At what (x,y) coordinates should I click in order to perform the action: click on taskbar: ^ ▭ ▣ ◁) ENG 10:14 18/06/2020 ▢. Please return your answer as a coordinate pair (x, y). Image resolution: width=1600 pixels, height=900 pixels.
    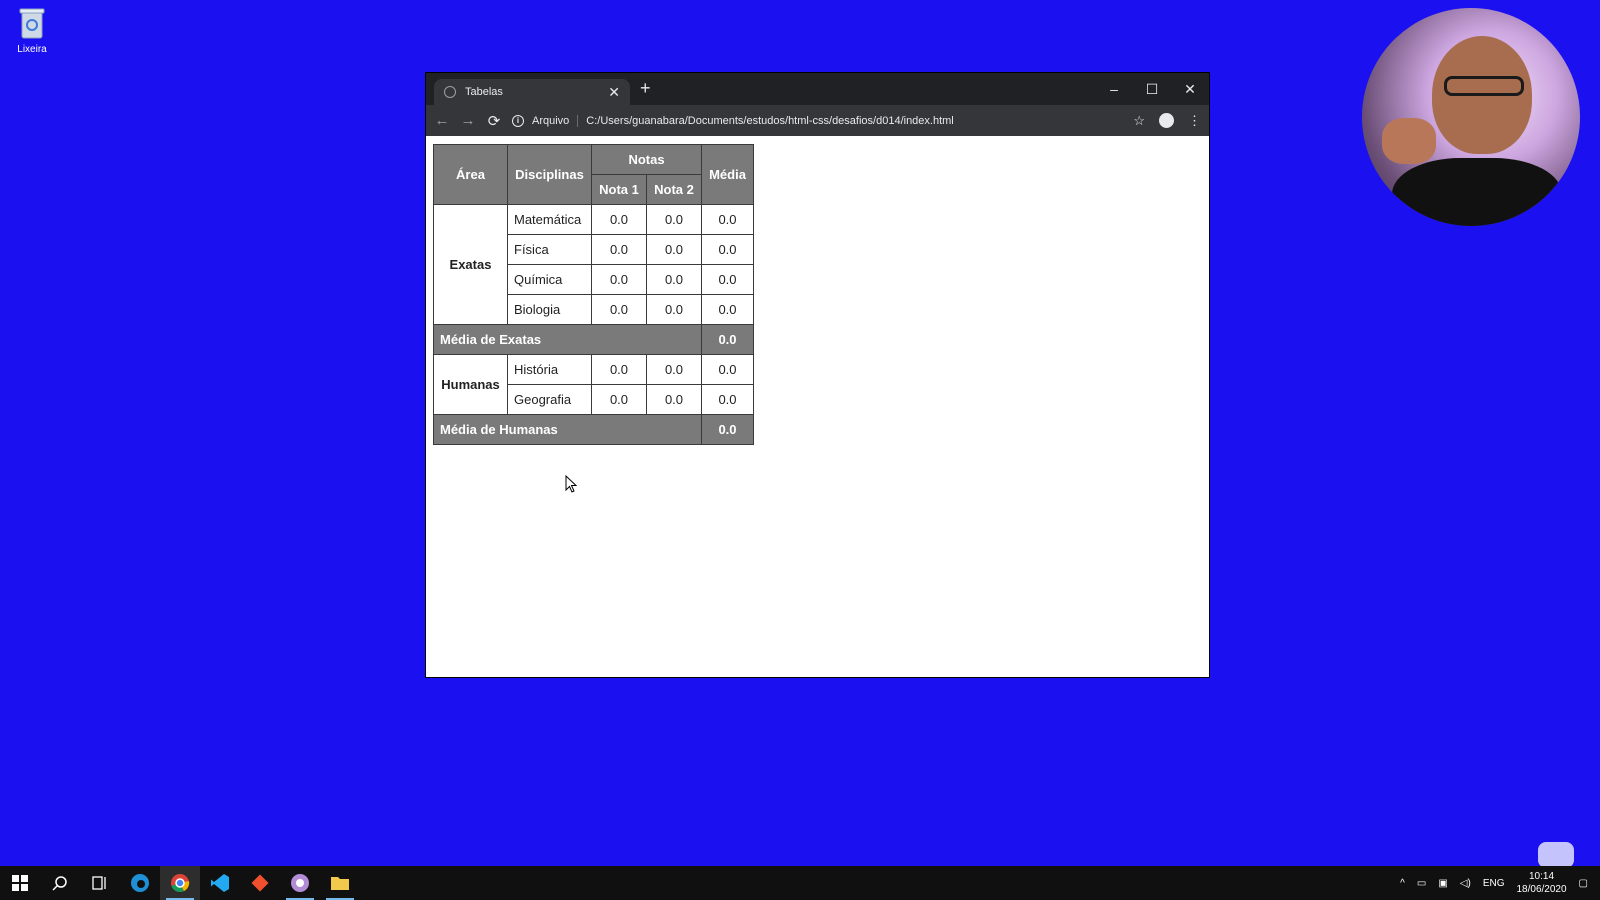
    Looking at the image, I should click on (800, 883).